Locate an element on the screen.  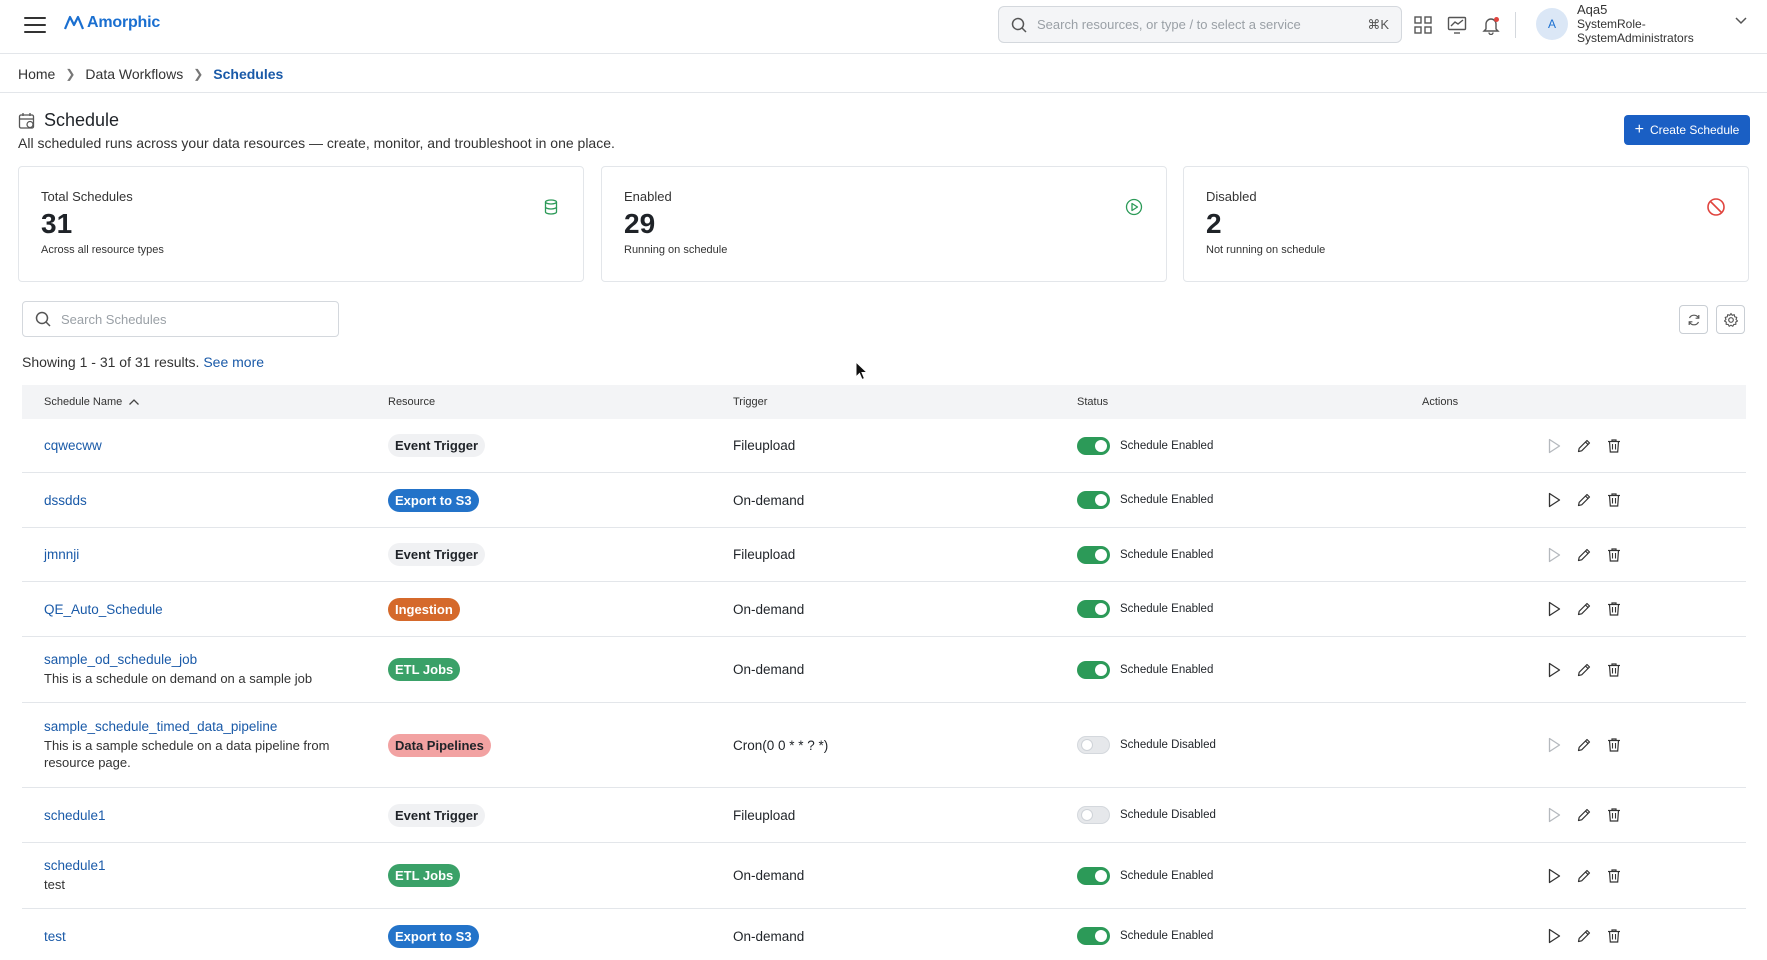
column-header-status: Status is located at coordinates (1093, 402).